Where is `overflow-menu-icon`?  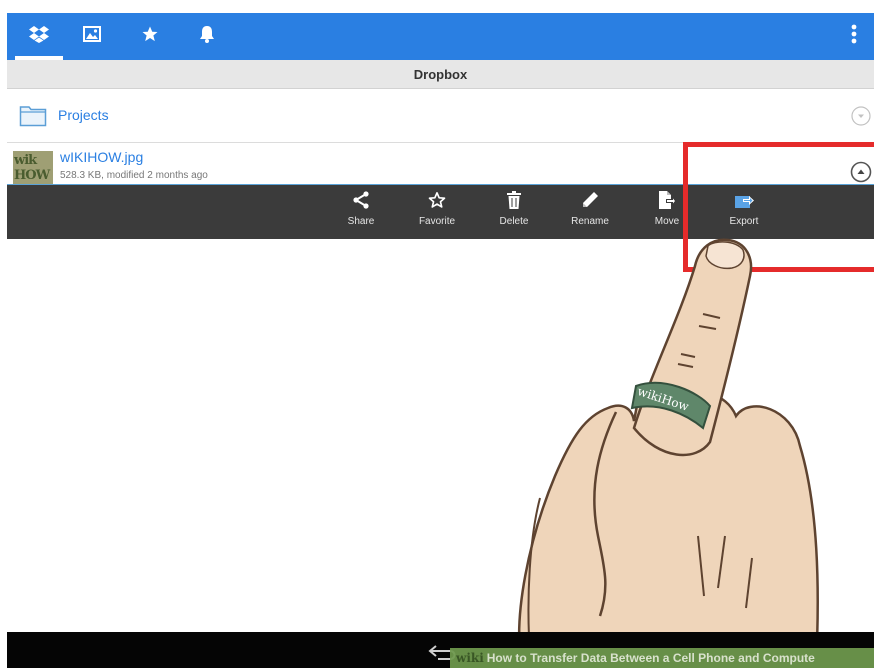 overflow-menu-icon is located at coordinates (854, 36).